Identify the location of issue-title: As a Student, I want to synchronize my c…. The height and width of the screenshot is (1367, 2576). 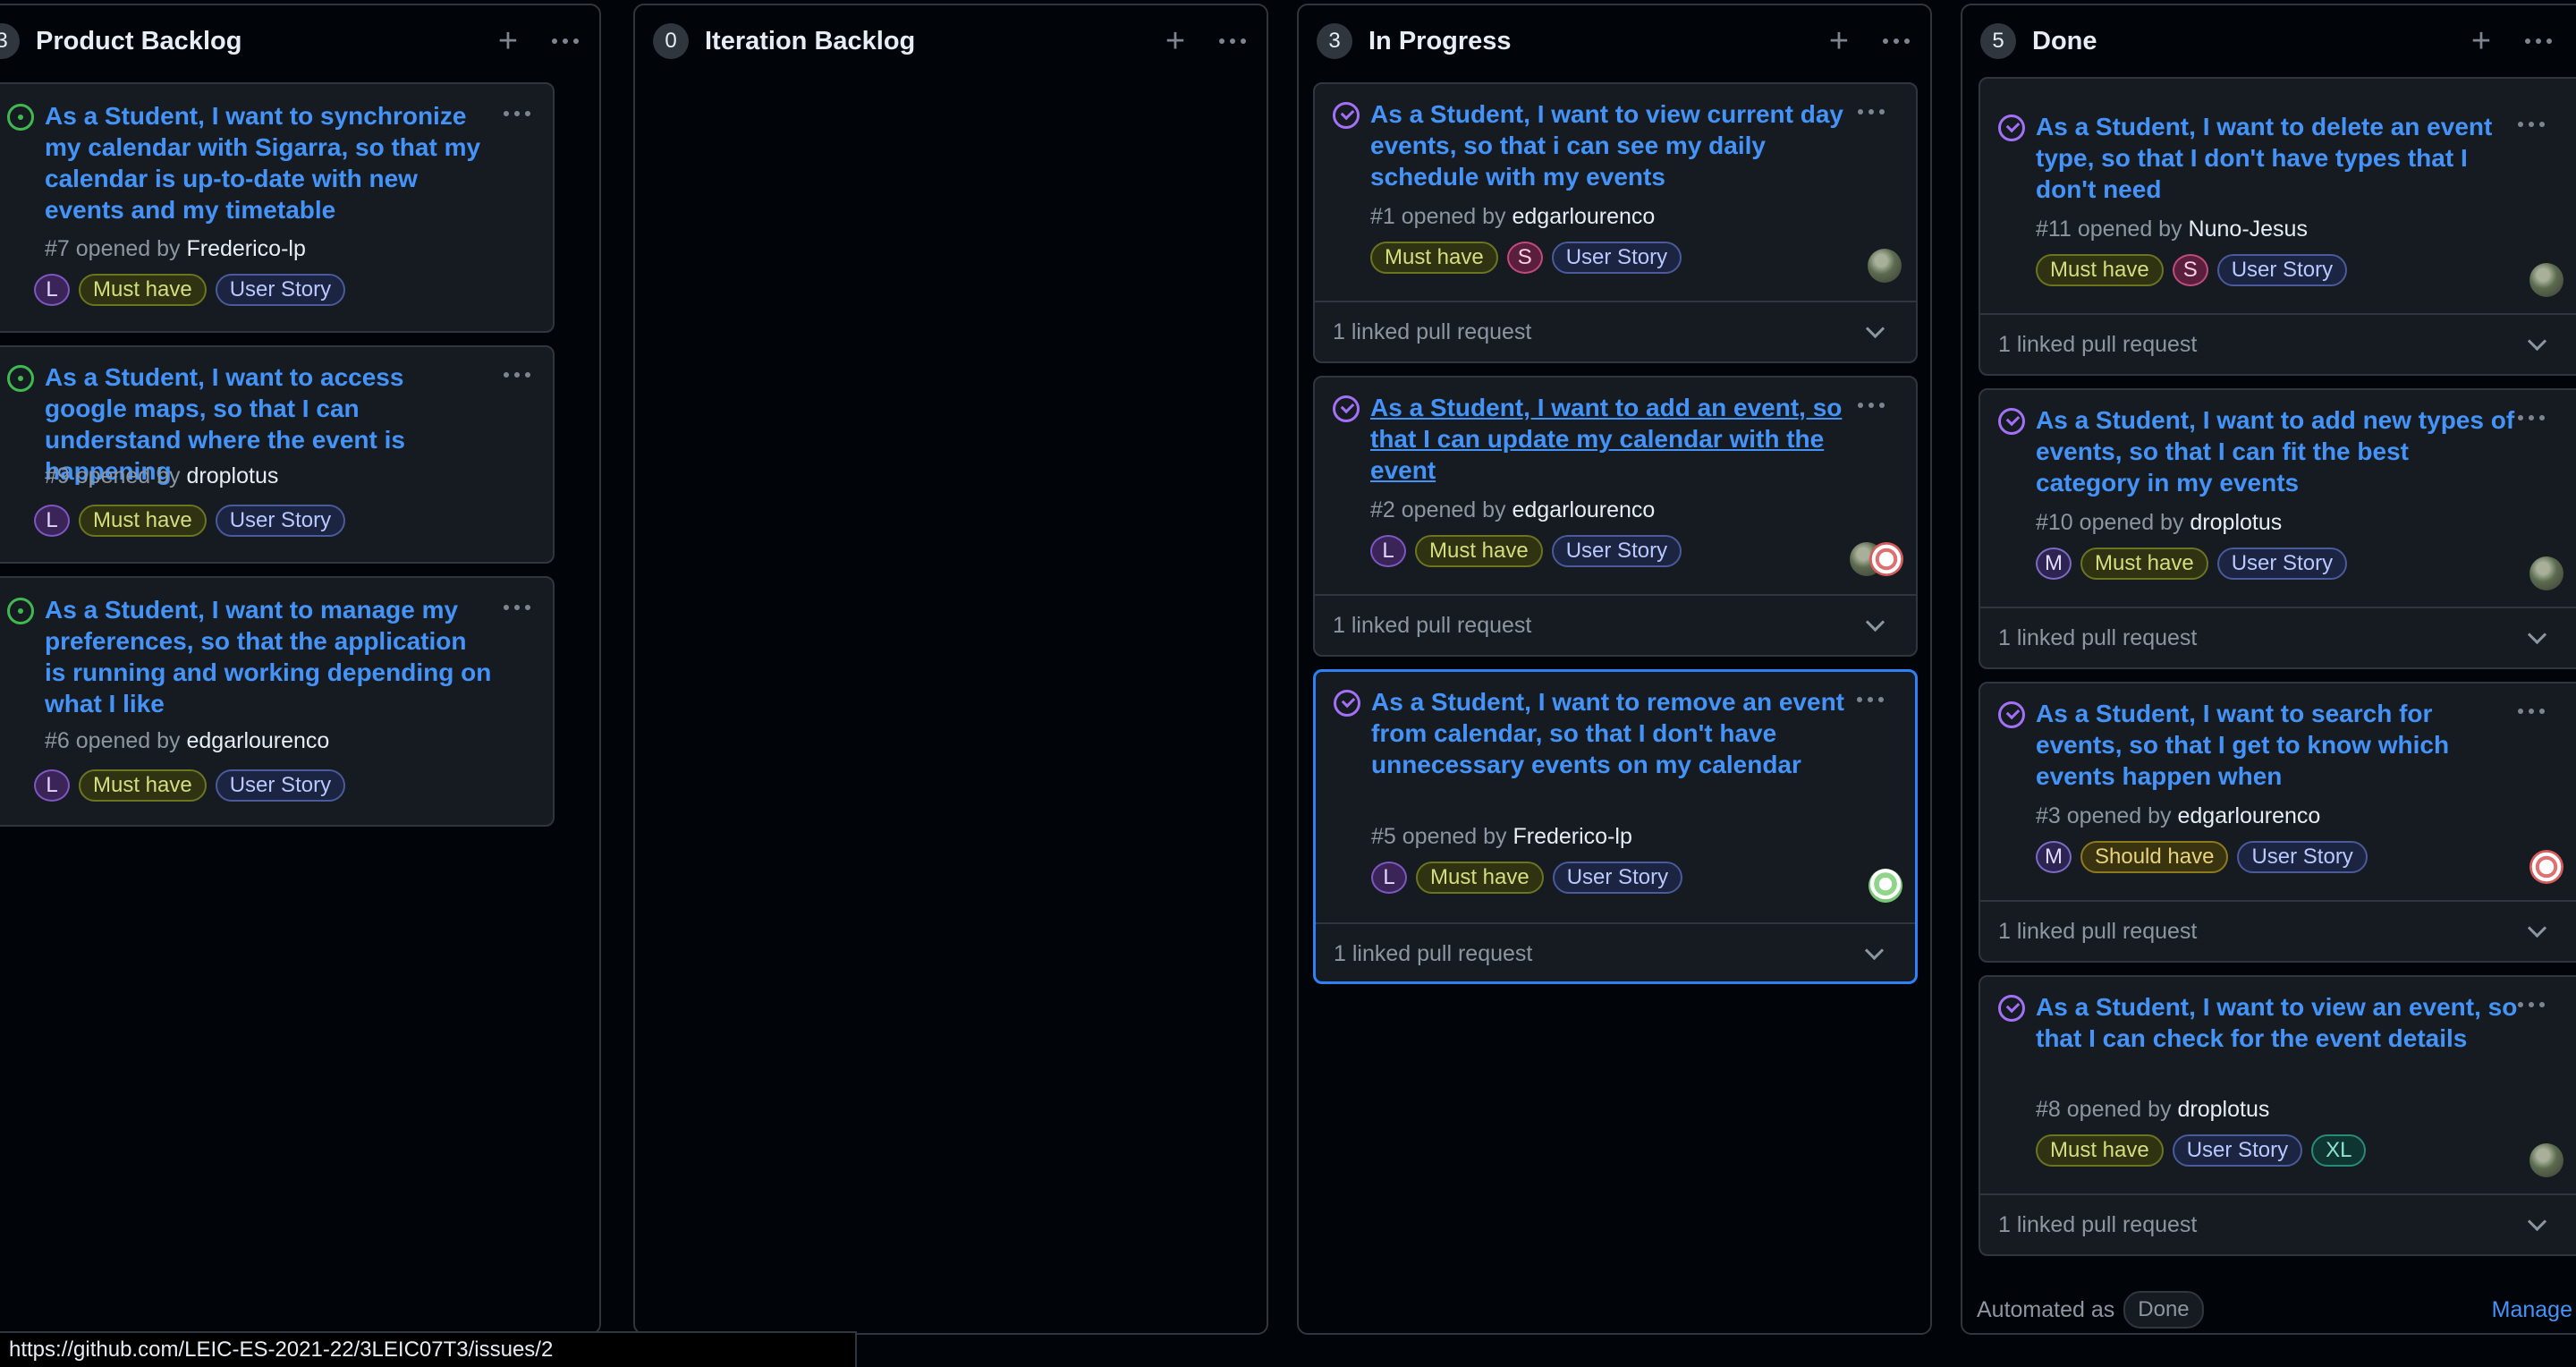
(268, 162).